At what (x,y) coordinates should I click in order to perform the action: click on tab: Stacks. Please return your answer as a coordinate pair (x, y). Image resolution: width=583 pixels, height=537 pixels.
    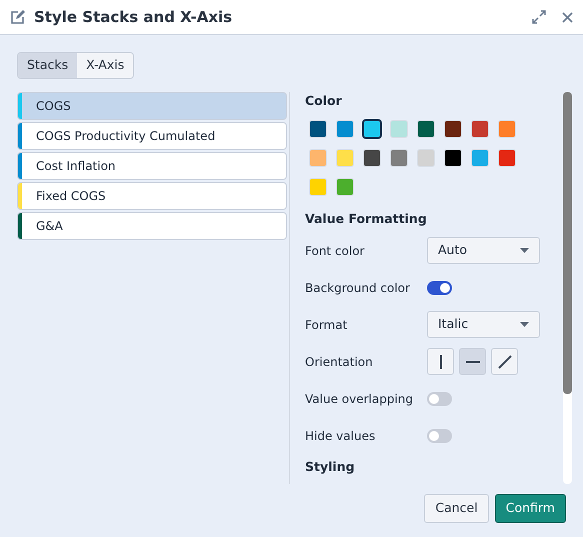
    Looking at the image, I should click on (48, 65).